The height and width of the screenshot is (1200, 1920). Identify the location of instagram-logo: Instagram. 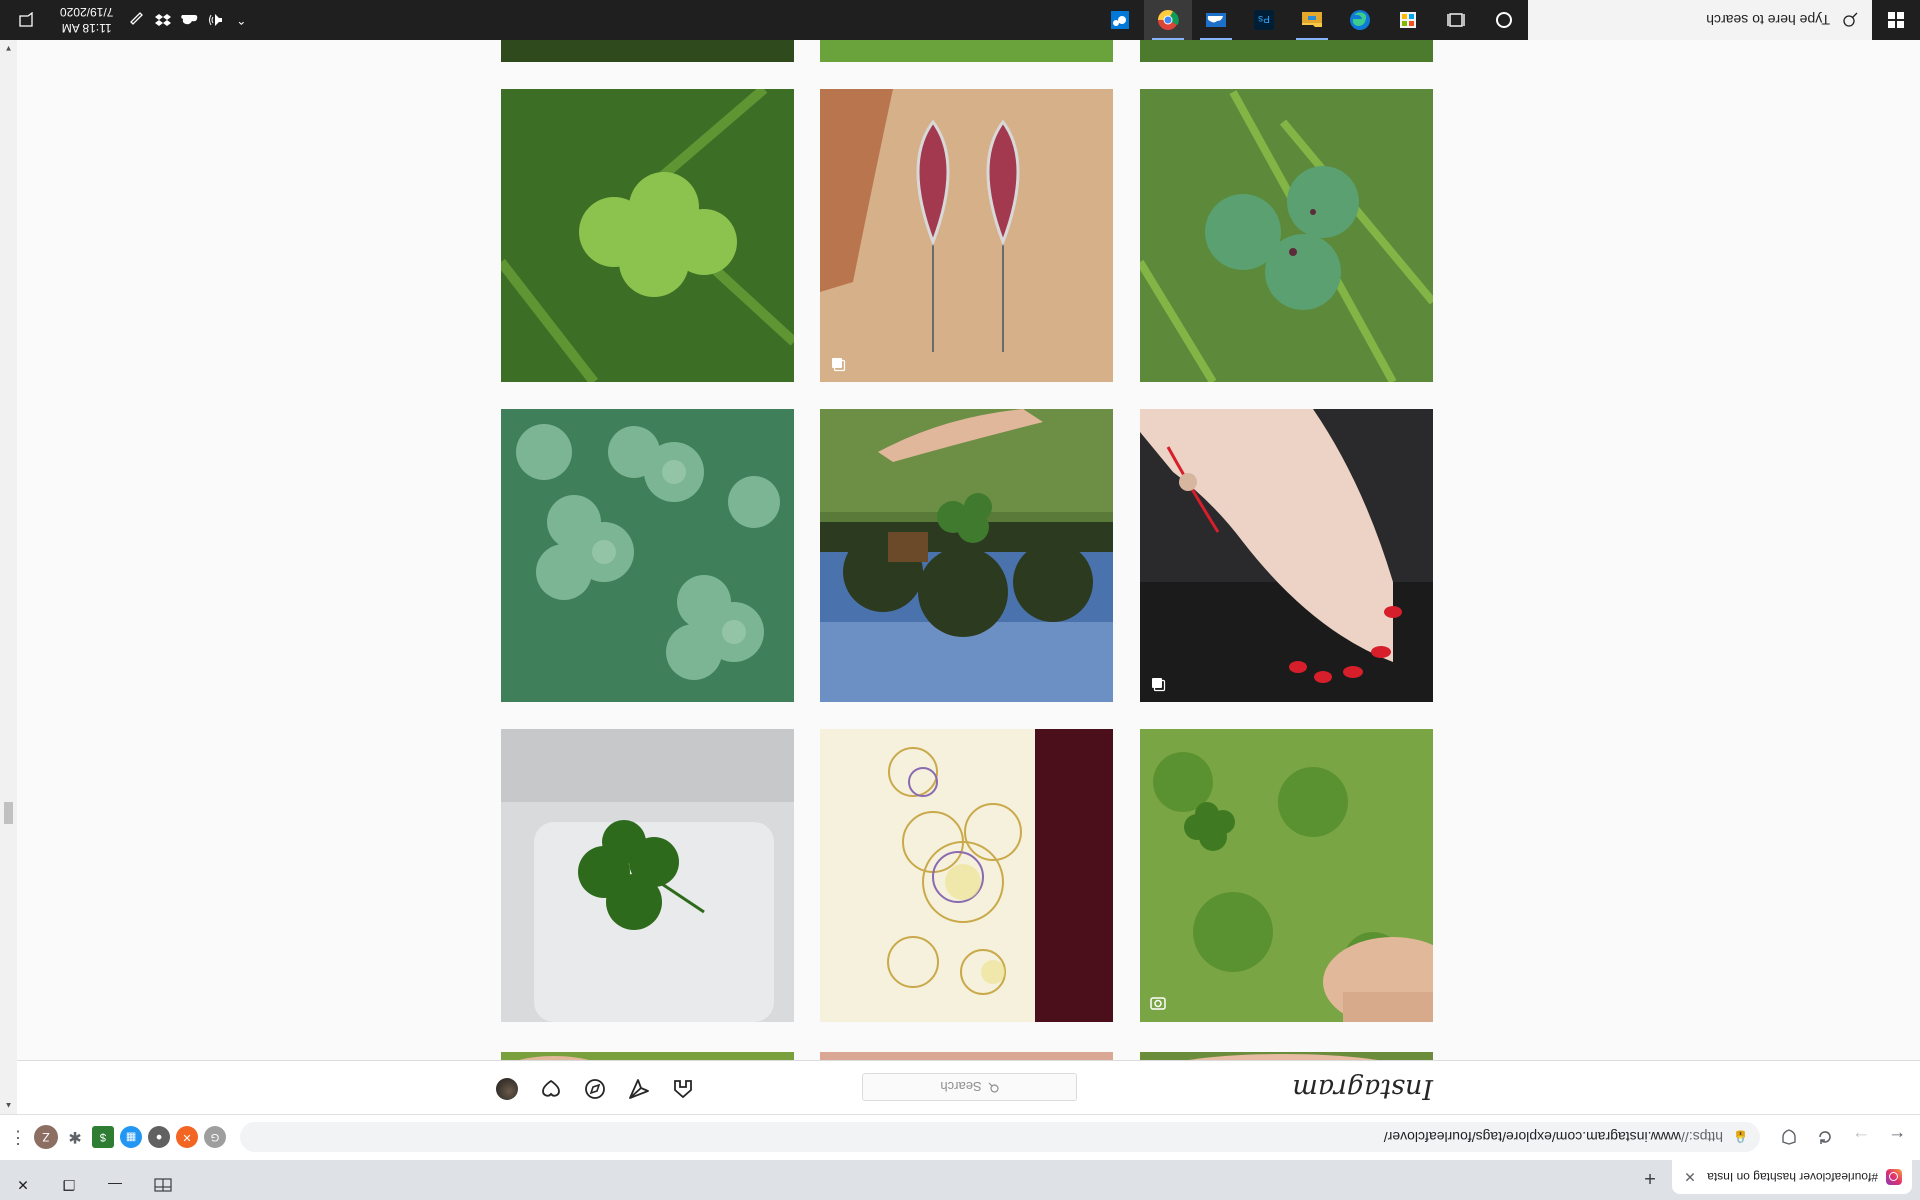
(1362, 1088).